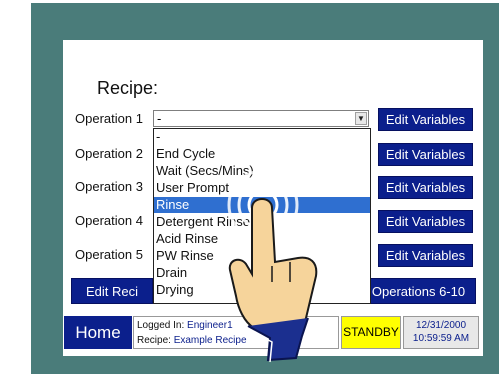 This screenshot has width=503, height=377. I want to click on edit-variables-button-3: Edit Variables, so click(425, 187).